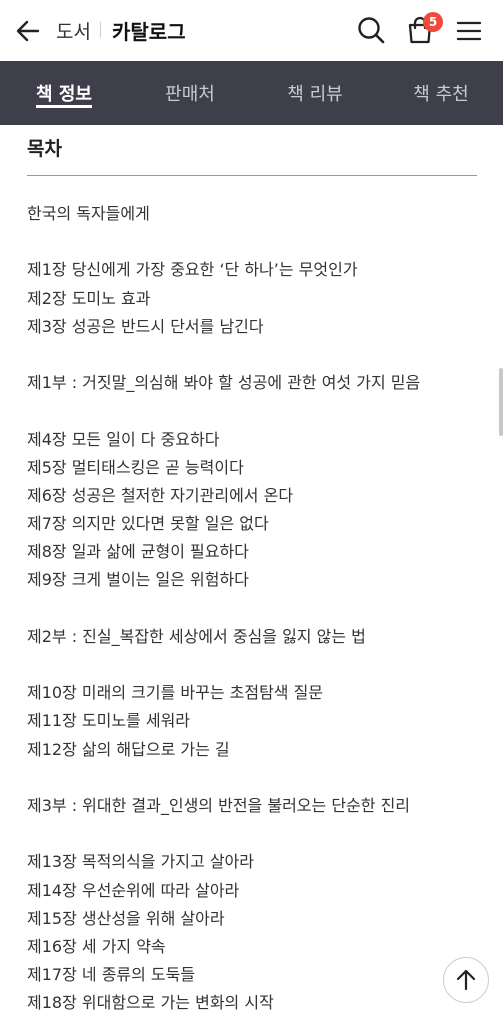 This screenshot has width=503, height=1024. I want to click on toc-item: 제15장 생산성을 위해 살아라, so click(126, 918).